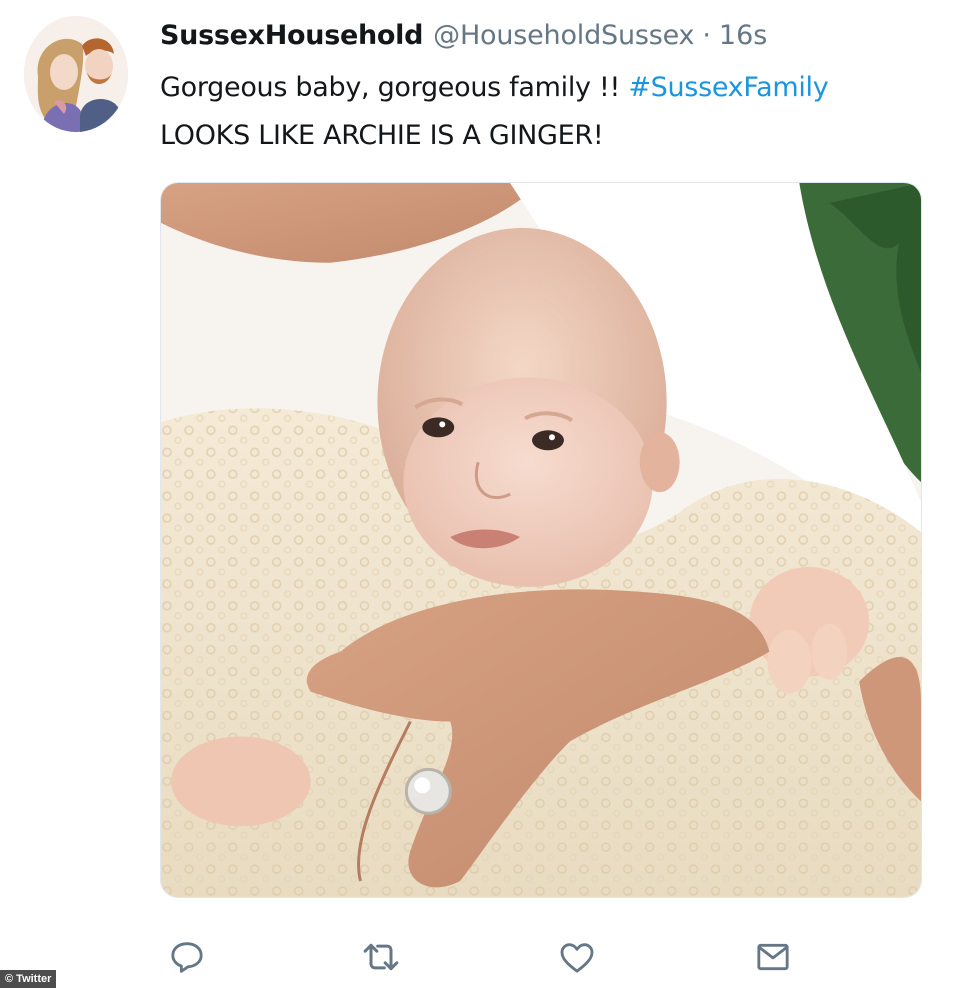 This screenshot has width=962, height=988. Describe the element at coordinates (480, 957) in the screenshot. I see `tweet-actions` at that location.